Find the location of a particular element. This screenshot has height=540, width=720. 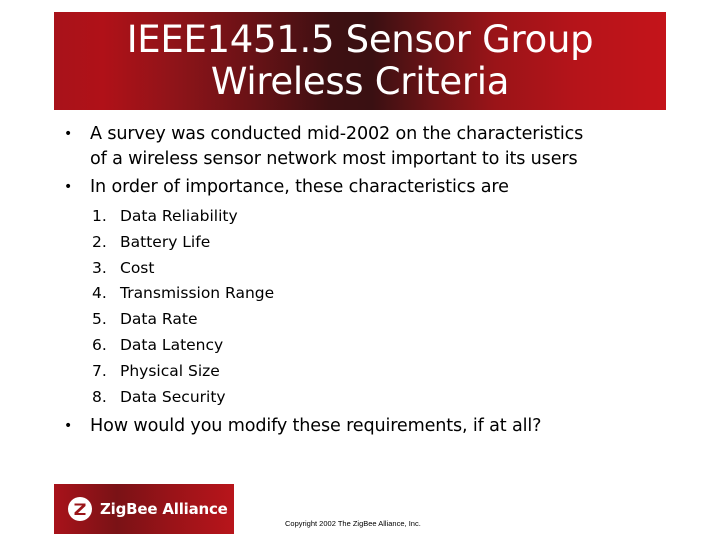

list-item-label: Transmission Range is located at coordinates (197, 293).